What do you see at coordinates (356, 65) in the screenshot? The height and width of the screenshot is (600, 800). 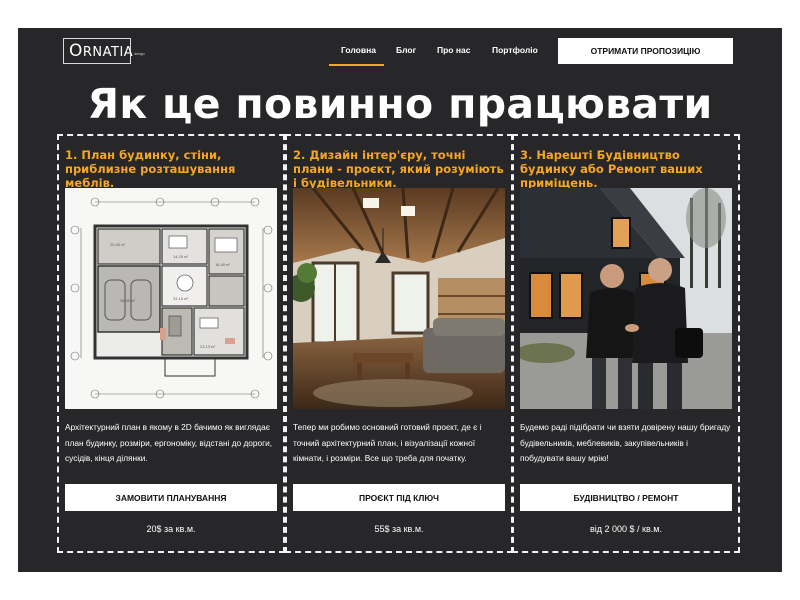 I see `nav-active-indicator` at bounding box center [356, 65].